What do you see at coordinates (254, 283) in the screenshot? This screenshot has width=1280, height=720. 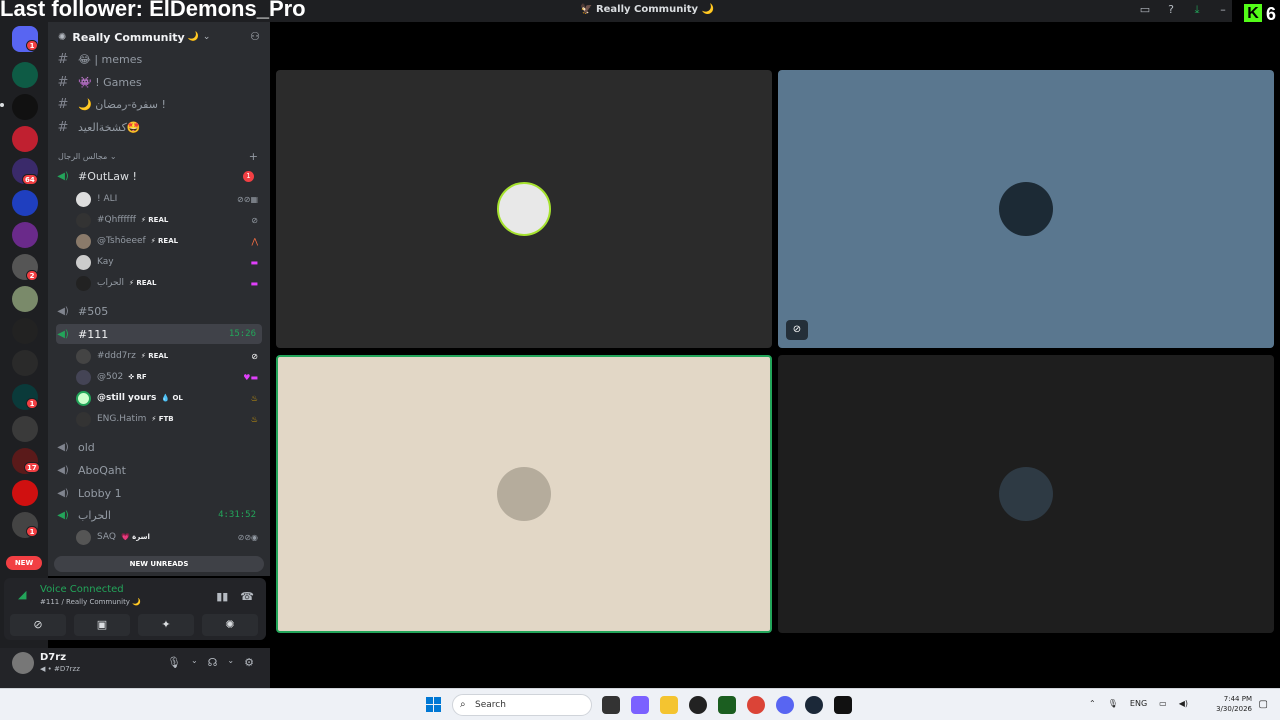 I see `game-icon: ▬` at bounding box center [254, 283].